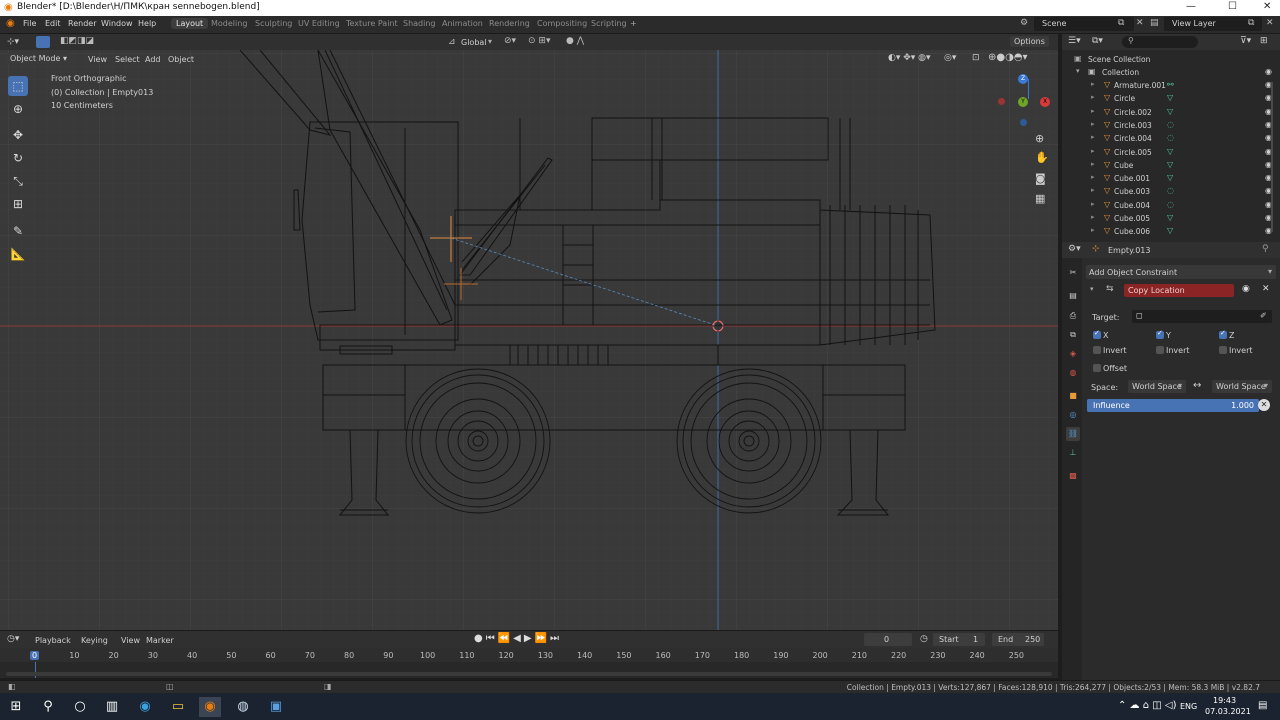 The image size is (1280, 720). What do you see at coordinates (1074, 249) in the screenshot?
I see `properties-editor-icon: ⚙▾` at bounding box center [1074, 249].